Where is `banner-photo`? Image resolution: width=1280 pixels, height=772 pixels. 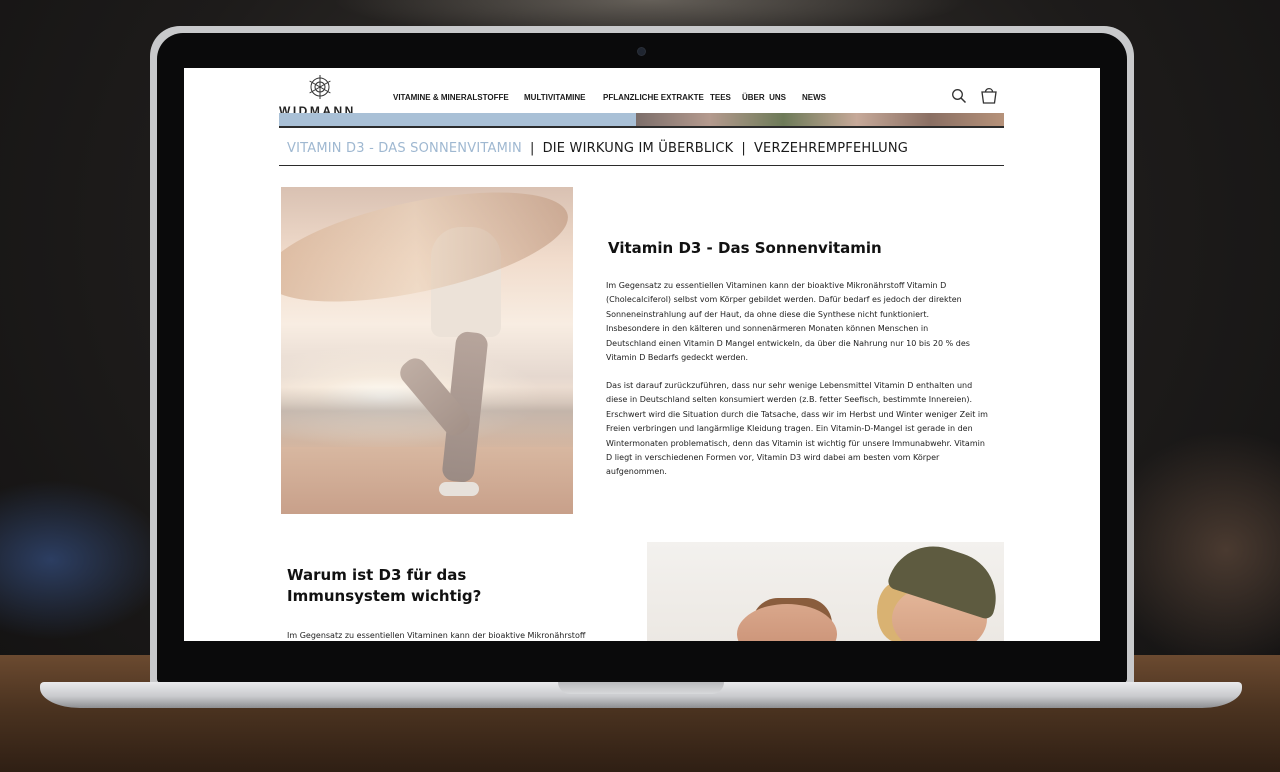
banner-photo is located at coordinates (820, 119).